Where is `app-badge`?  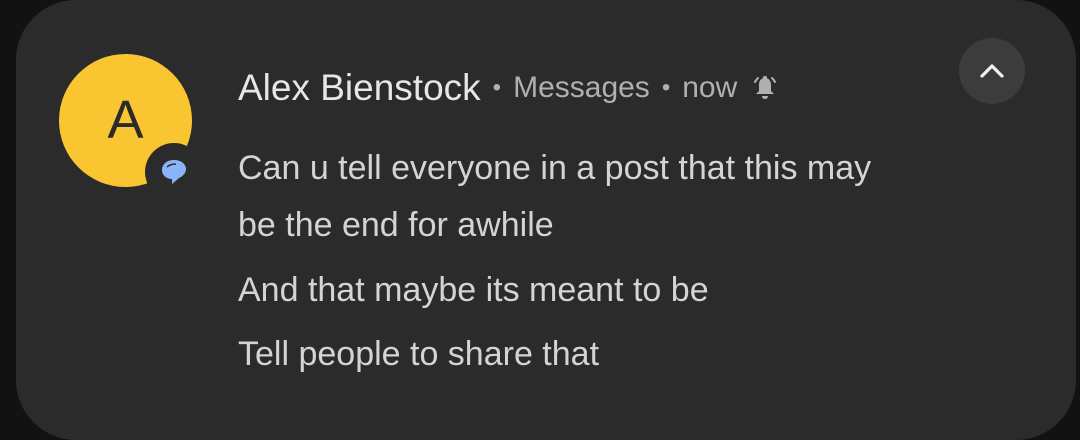 app-badge is located at coordinates (174, 172).